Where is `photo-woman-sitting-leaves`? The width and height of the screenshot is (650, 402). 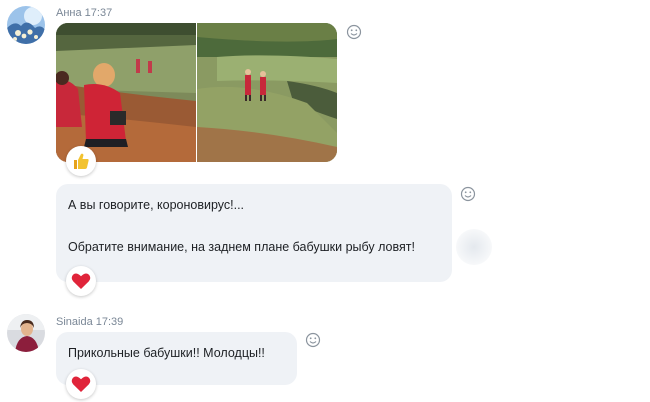
photo-woman-sitting-leaves is located at coordinates (126, 92).